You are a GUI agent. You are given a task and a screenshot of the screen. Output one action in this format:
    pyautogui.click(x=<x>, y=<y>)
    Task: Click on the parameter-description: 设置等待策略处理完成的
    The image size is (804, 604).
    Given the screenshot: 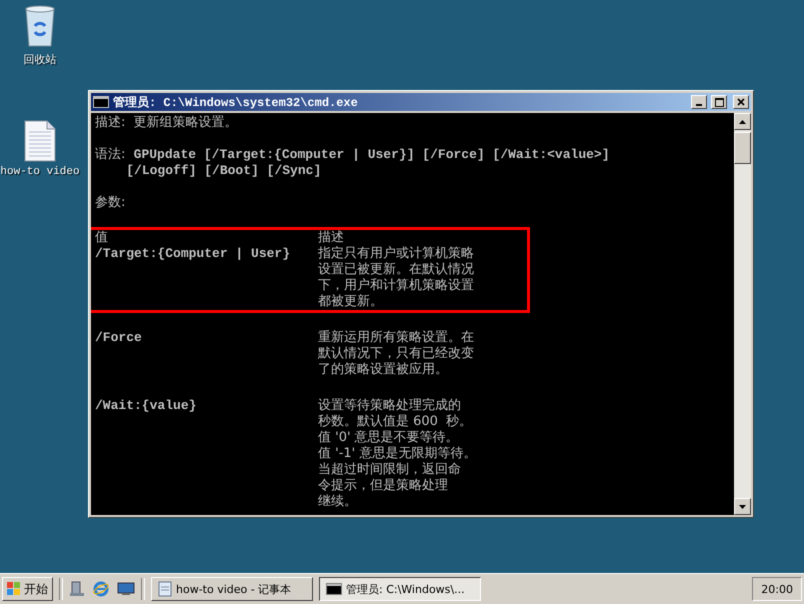 What is the action you would take?
    pyautogui.click(x=390, y=406)
    